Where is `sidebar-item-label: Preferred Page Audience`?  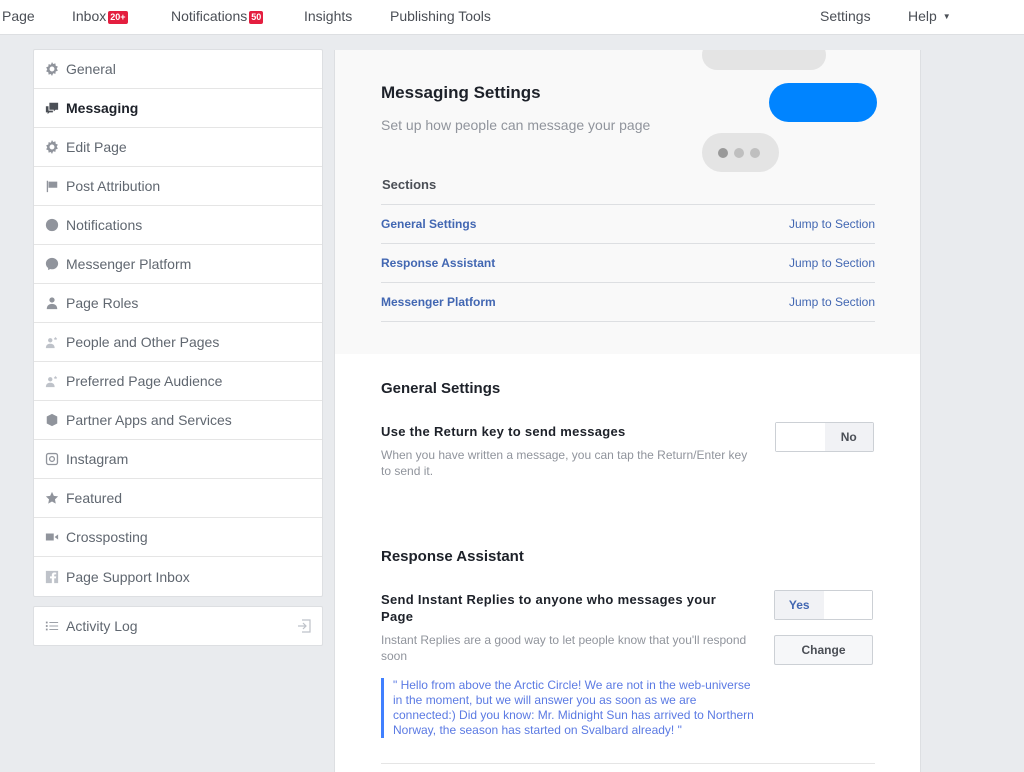
sidebar-item-label: Preferred Page Audience is located at coordinates (144, 381).